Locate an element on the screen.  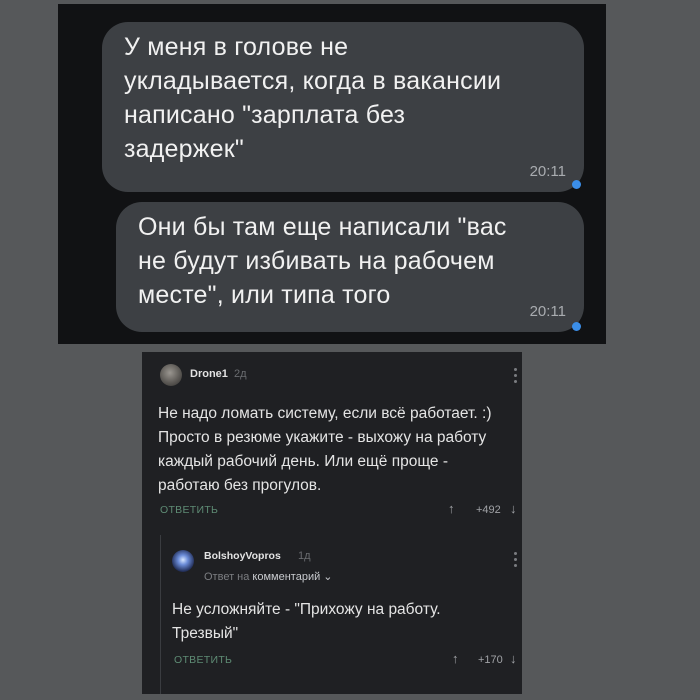
comment-author: Drone1 is located at coordinates (209, 374).